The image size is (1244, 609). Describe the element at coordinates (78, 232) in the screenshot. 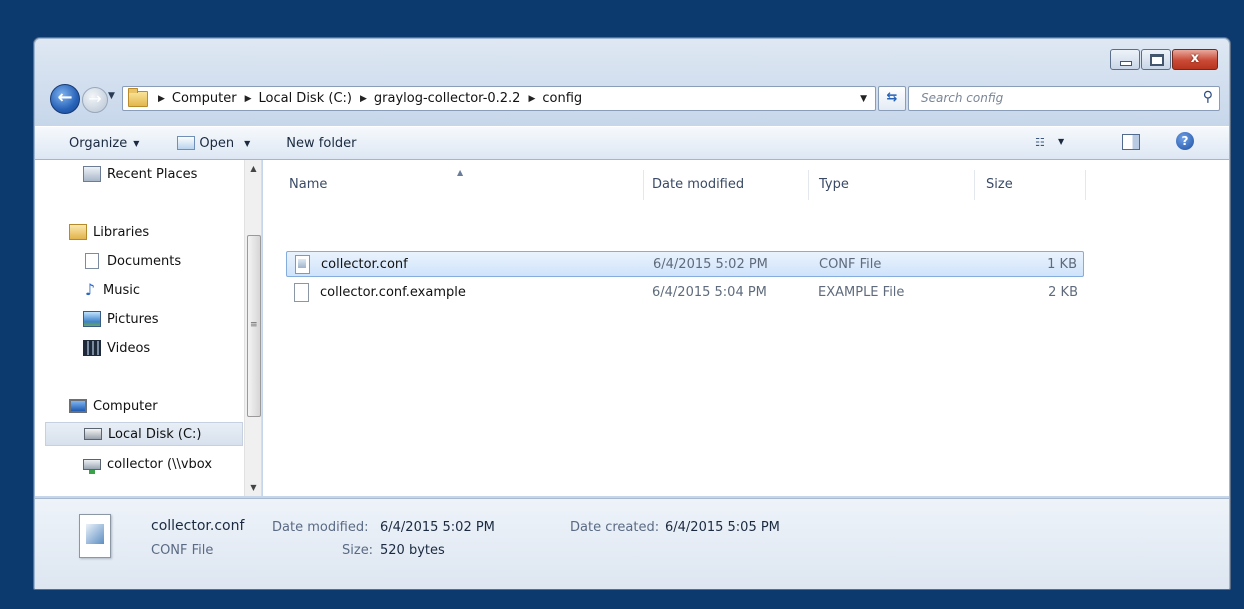

I see `libraries-icon` at that location.